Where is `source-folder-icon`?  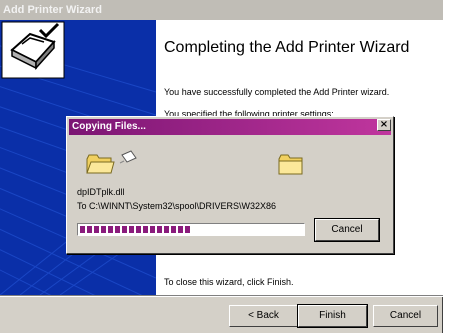 source-folder-icon is located at coordinates (100, 164).